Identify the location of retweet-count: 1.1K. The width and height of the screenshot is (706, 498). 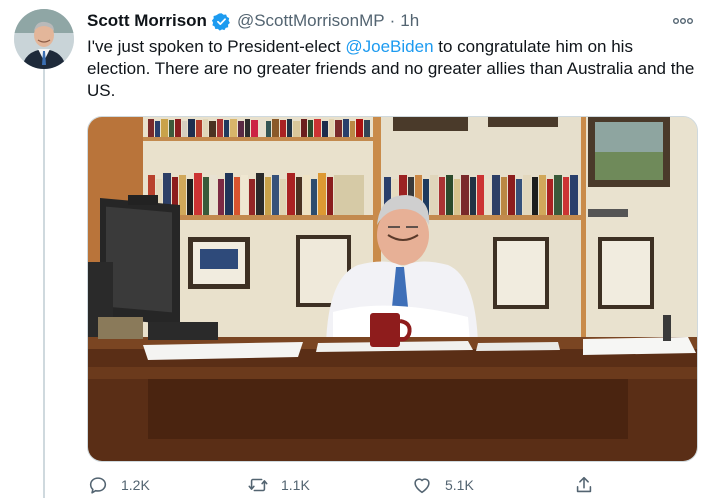
(295, 485).